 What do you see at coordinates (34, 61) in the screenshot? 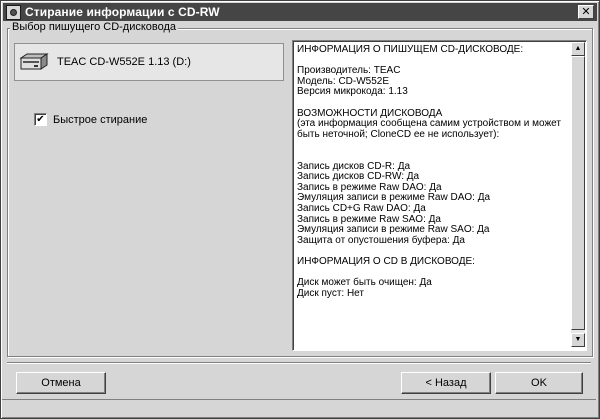
I see `cd-drive-icon` at bounding box center [34, 61].